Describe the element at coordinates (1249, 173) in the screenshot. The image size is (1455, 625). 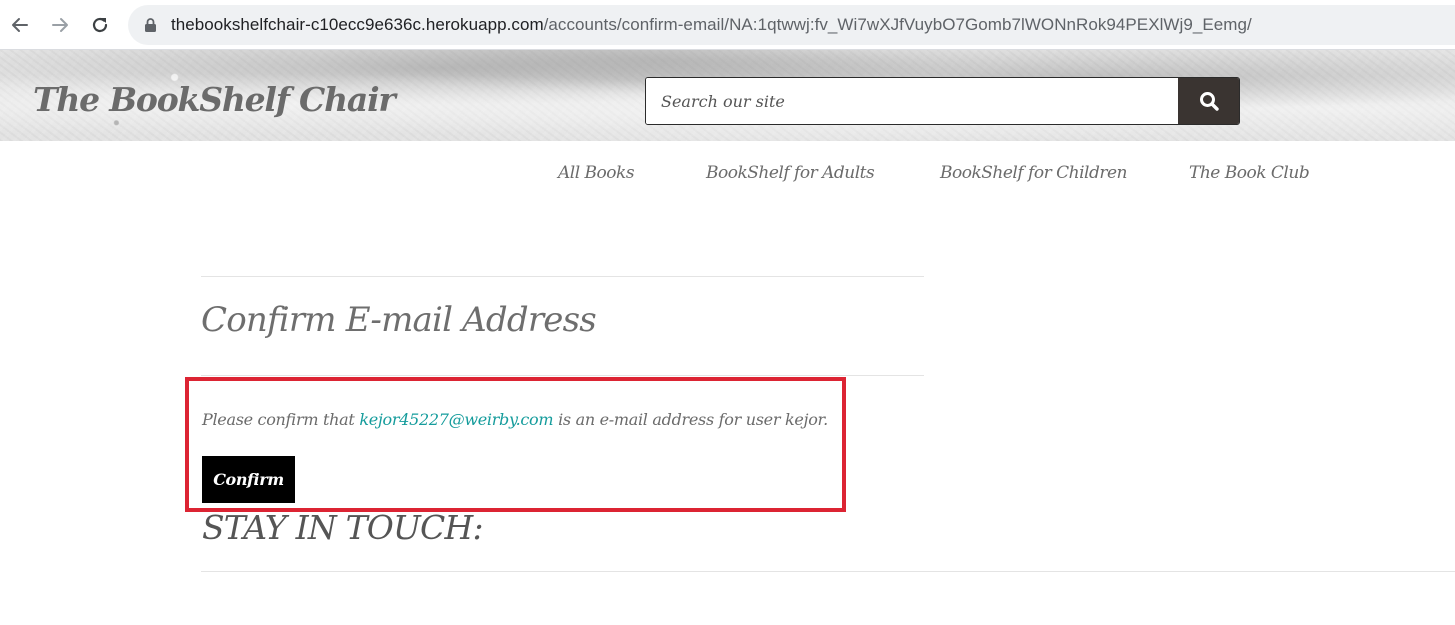
I see `nav-item-the-book-club: The Book Club` at that location.